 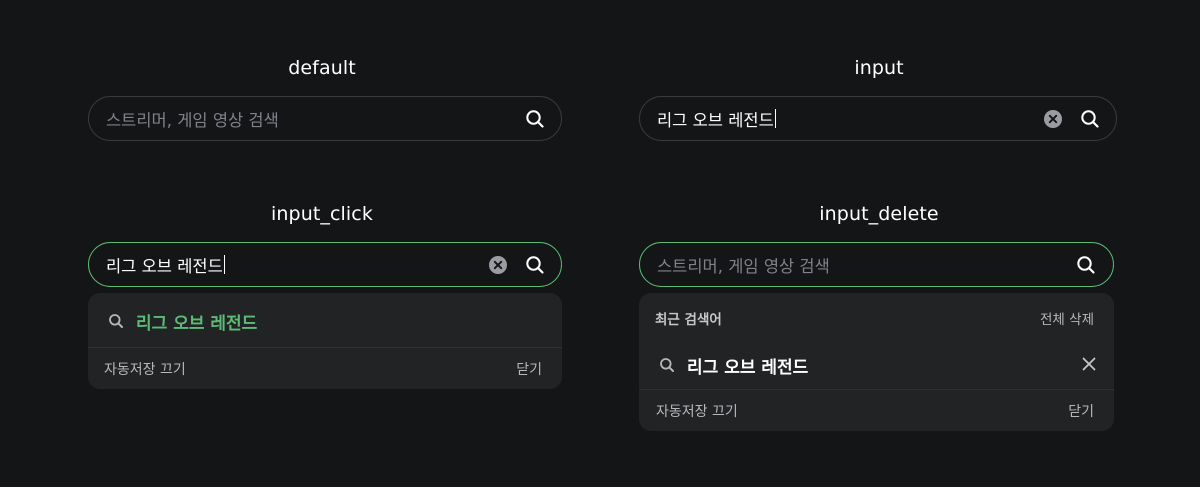 What do you see at coordinates (1089, 364) in the screenshot?
I see `close-icon` at bounding box center [1089, 364].